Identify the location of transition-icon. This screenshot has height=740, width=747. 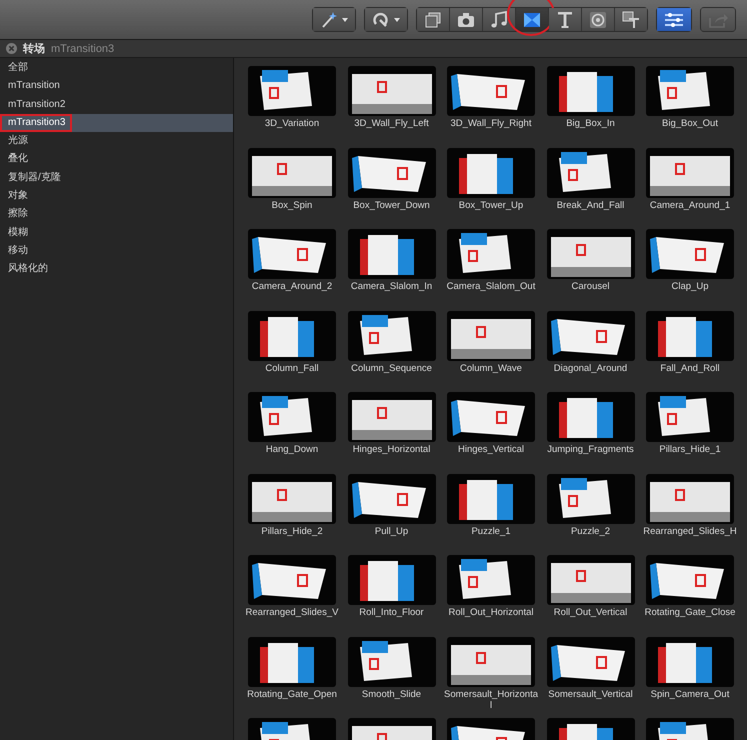
(532, 19).